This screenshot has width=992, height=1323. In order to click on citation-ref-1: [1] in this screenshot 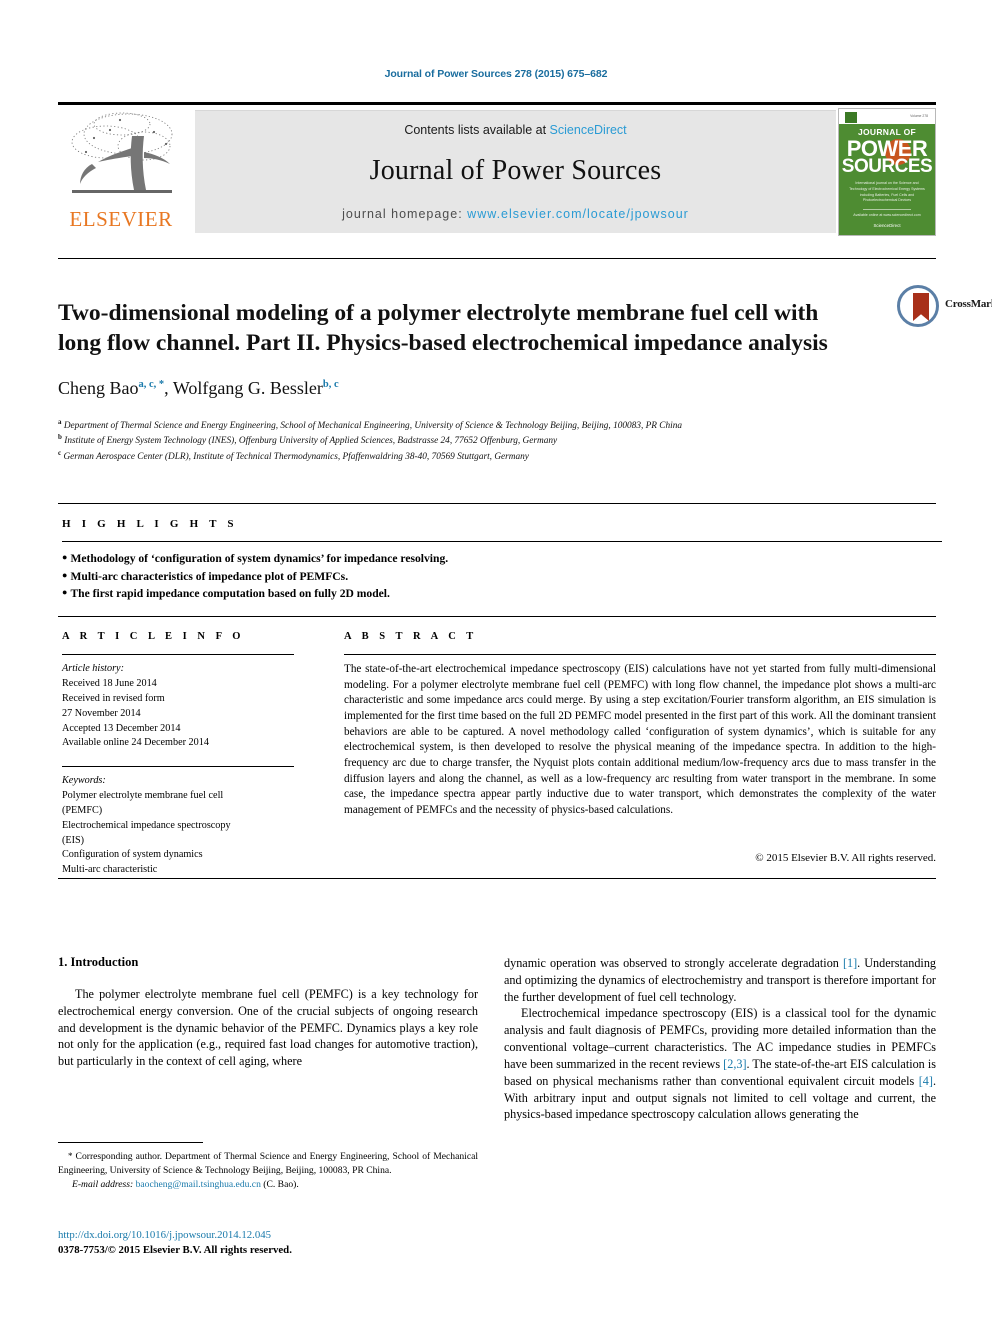, I will do `click(850, 963)`.